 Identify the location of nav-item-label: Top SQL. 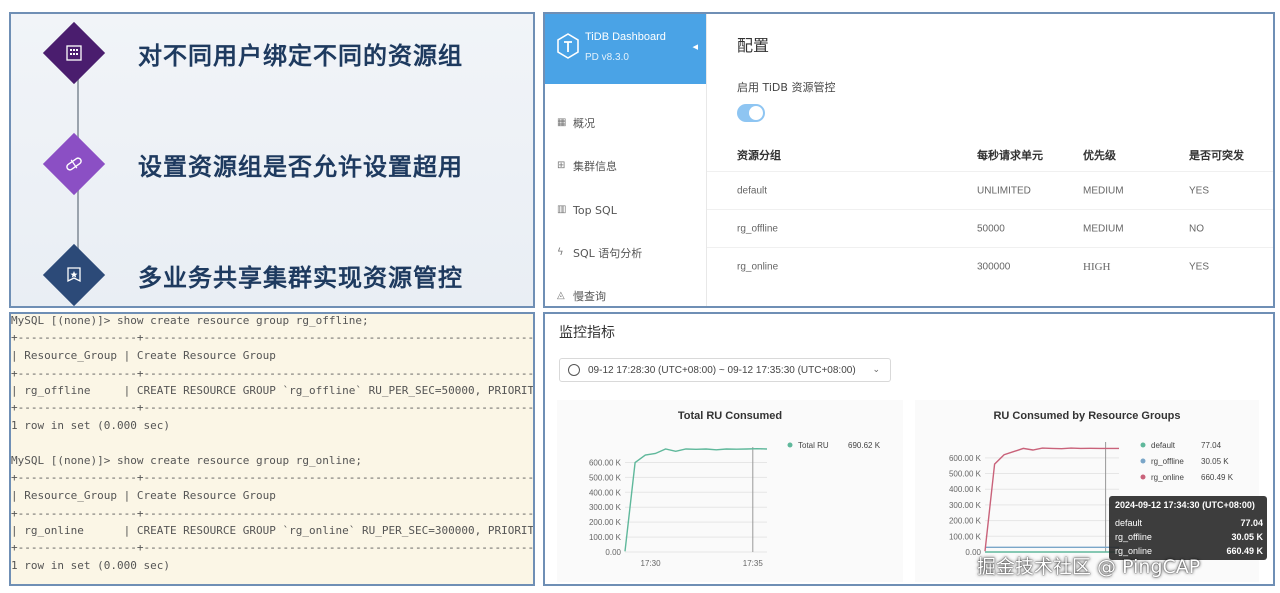
(595, 210).